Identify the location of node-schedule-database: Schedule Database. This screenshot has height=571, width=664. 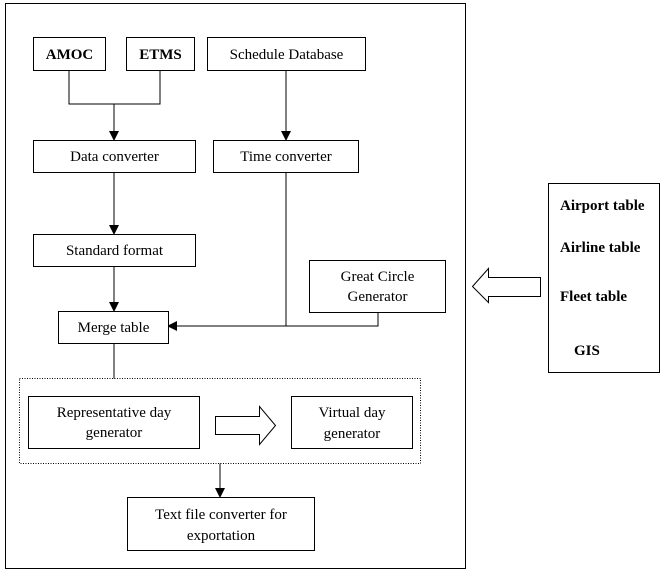
(286, 54).